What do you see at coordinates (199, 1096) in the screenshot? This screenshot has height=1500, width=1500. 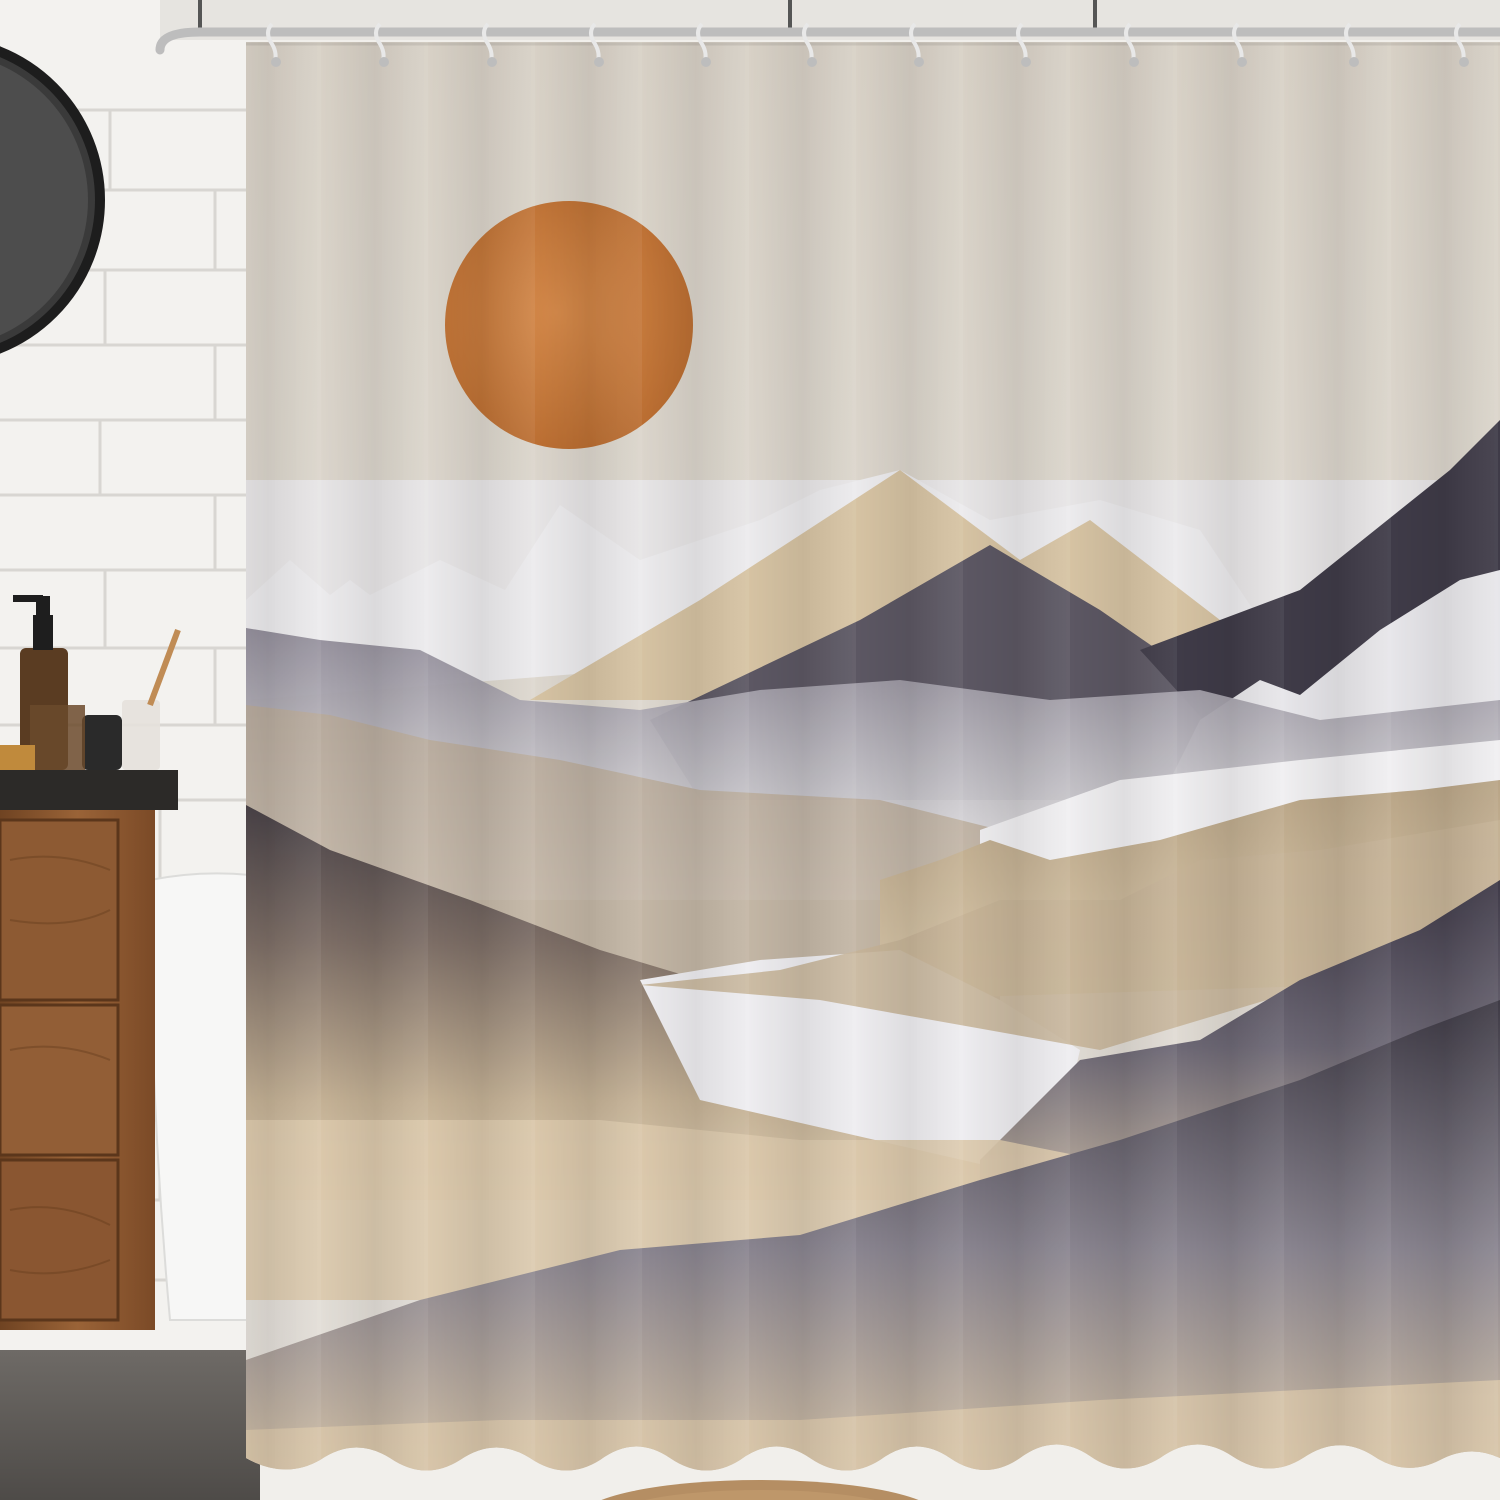 I see `bathtub` at bounding box center [199, 1096].